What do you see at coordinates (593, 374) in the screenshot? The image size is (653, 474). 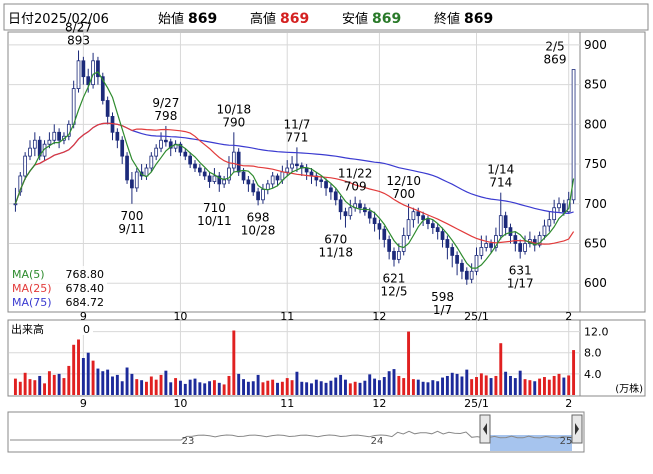 I see `volume-tick-label: 4.0` at bounding box center [593, 374].